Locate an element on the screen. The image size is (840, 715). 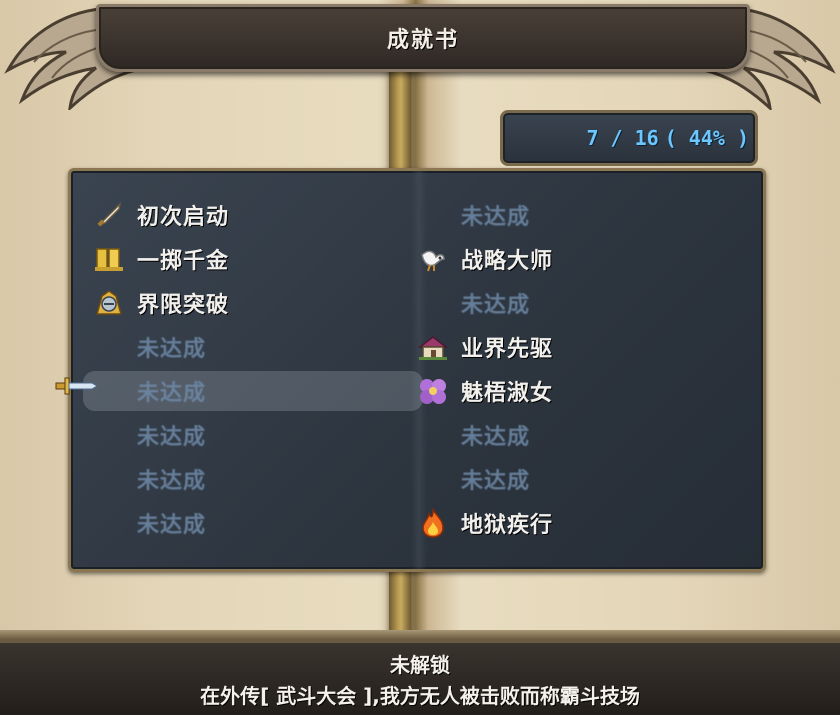
title-banner: 成就书 is located at coordinates (423, 38).